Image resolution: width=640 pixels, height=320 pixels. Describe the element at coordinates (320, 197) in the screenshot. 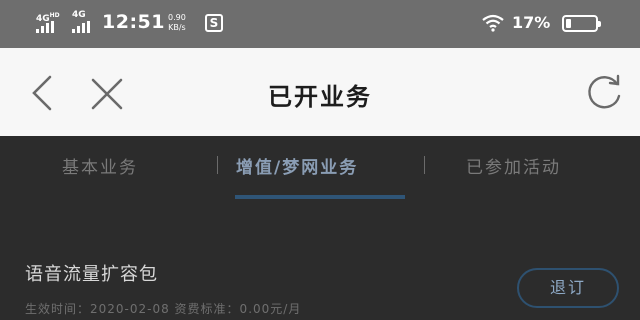

I see `active-tab-indicator` at that location.